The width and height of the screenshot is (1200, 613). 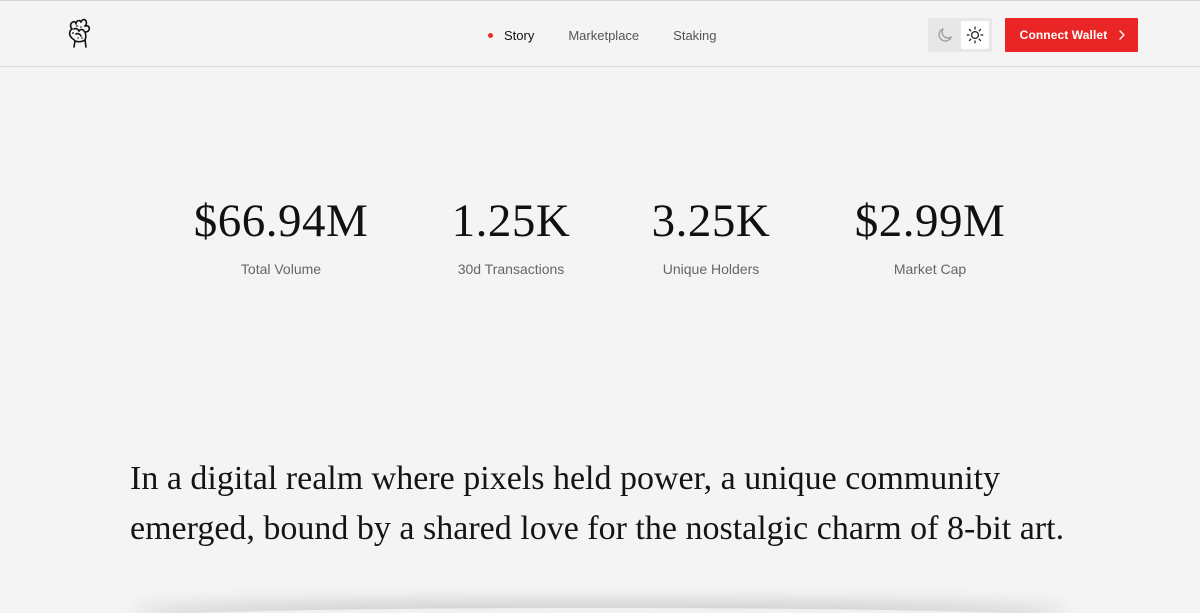 I want to click on fist-logo-graphic, so click(x=79, y=33).